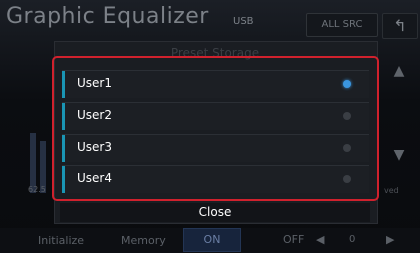 Image resolution: width=420 pixels, height=253 pixels. What do you see at coordinates (215, 212) in the screenshot?
I see `close-button: Close` at bounding box center [215, 212].